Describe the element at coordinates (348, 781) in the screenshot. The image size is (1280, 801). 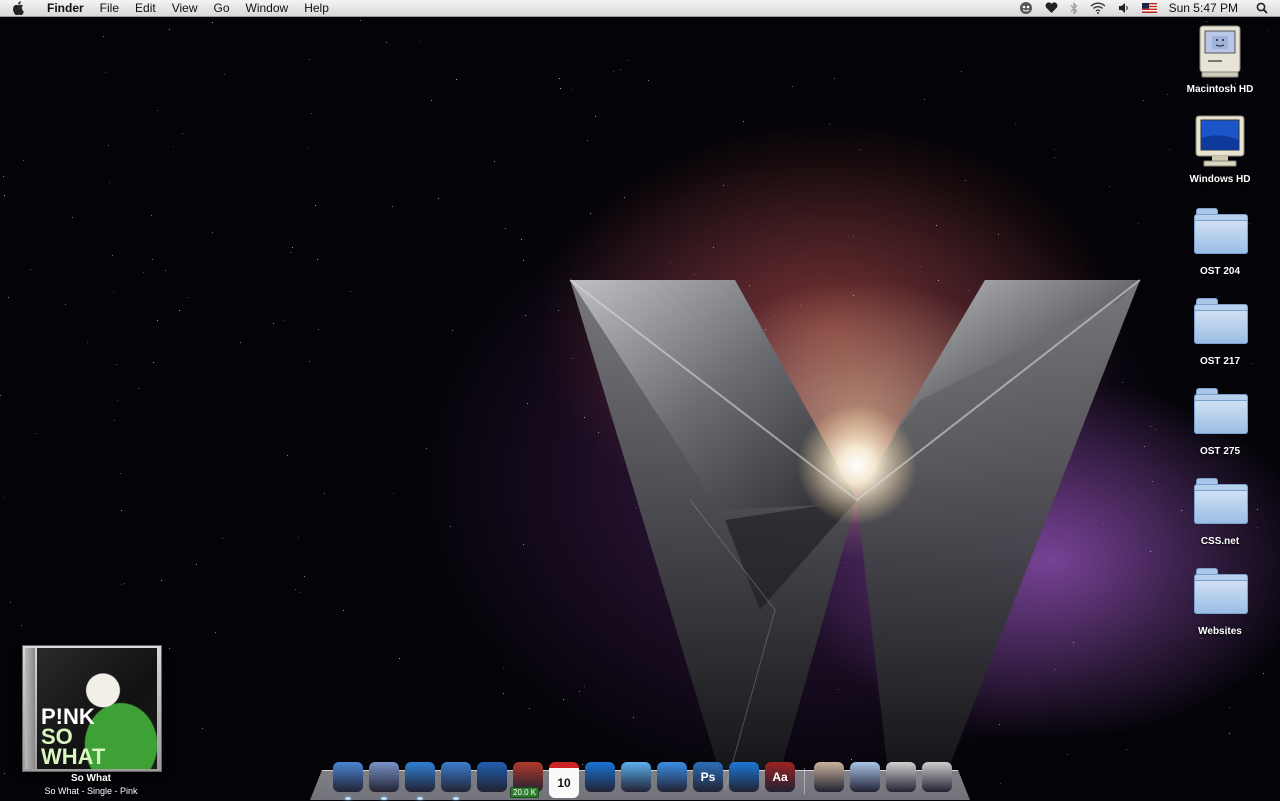
I see `dock-item-finder` at that location.